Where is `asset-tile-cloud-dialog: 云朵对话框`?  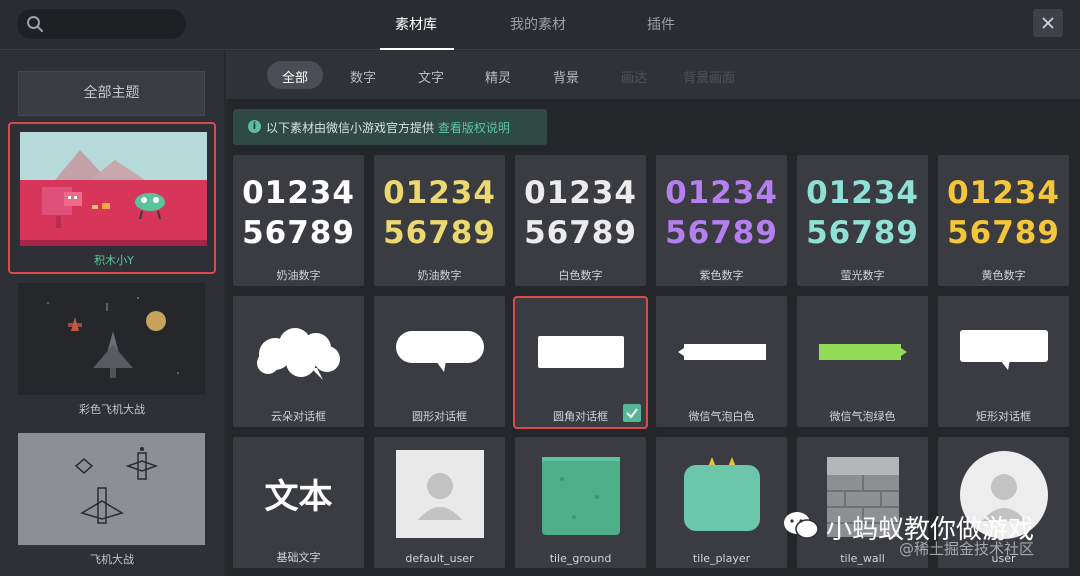
asset-tile-cloud-dialog: 云朵对话框 is located at coordinates (298, 361).